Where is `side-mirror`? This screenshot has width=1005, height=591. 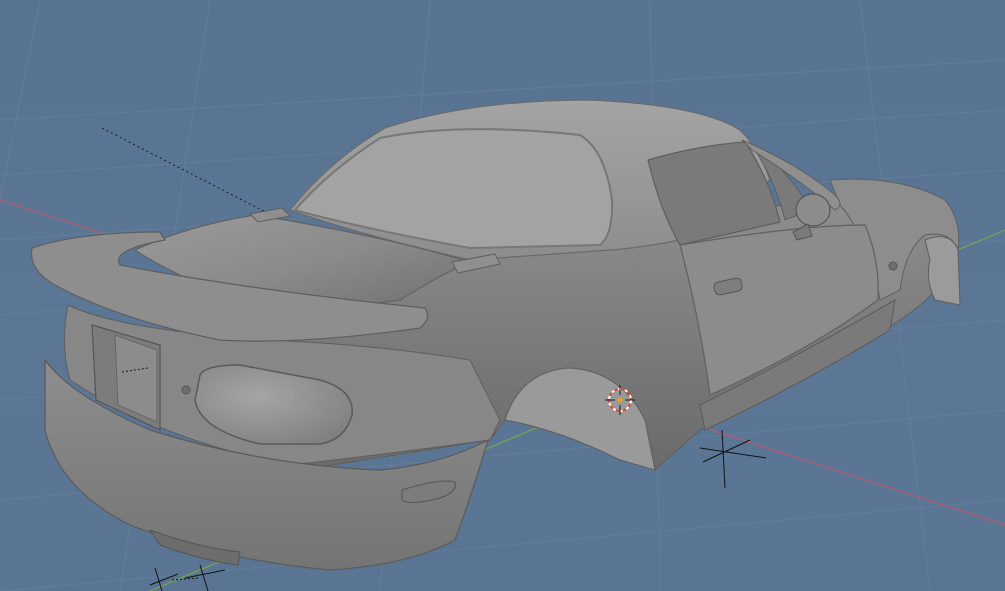
side-mirror is located at coordinates (813, 210).